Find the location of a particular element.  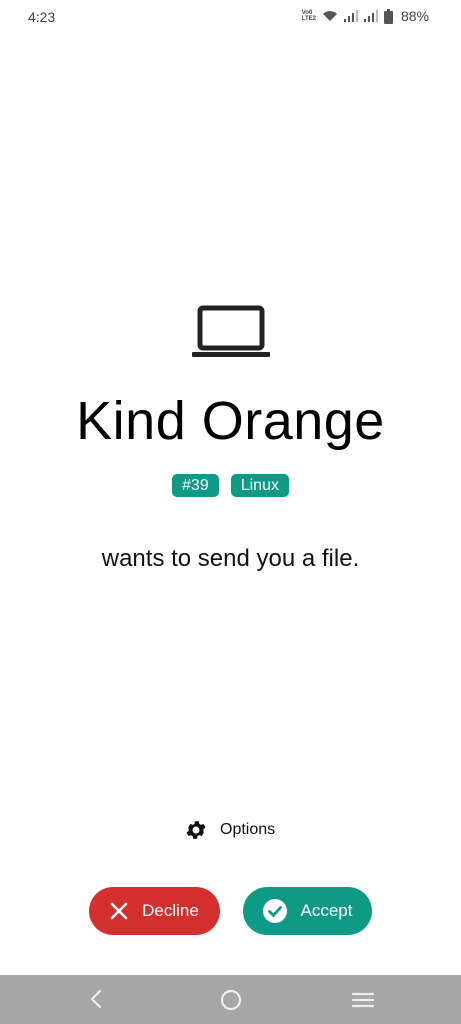

status-time: 4:23 is located at coordinates (42, 17).